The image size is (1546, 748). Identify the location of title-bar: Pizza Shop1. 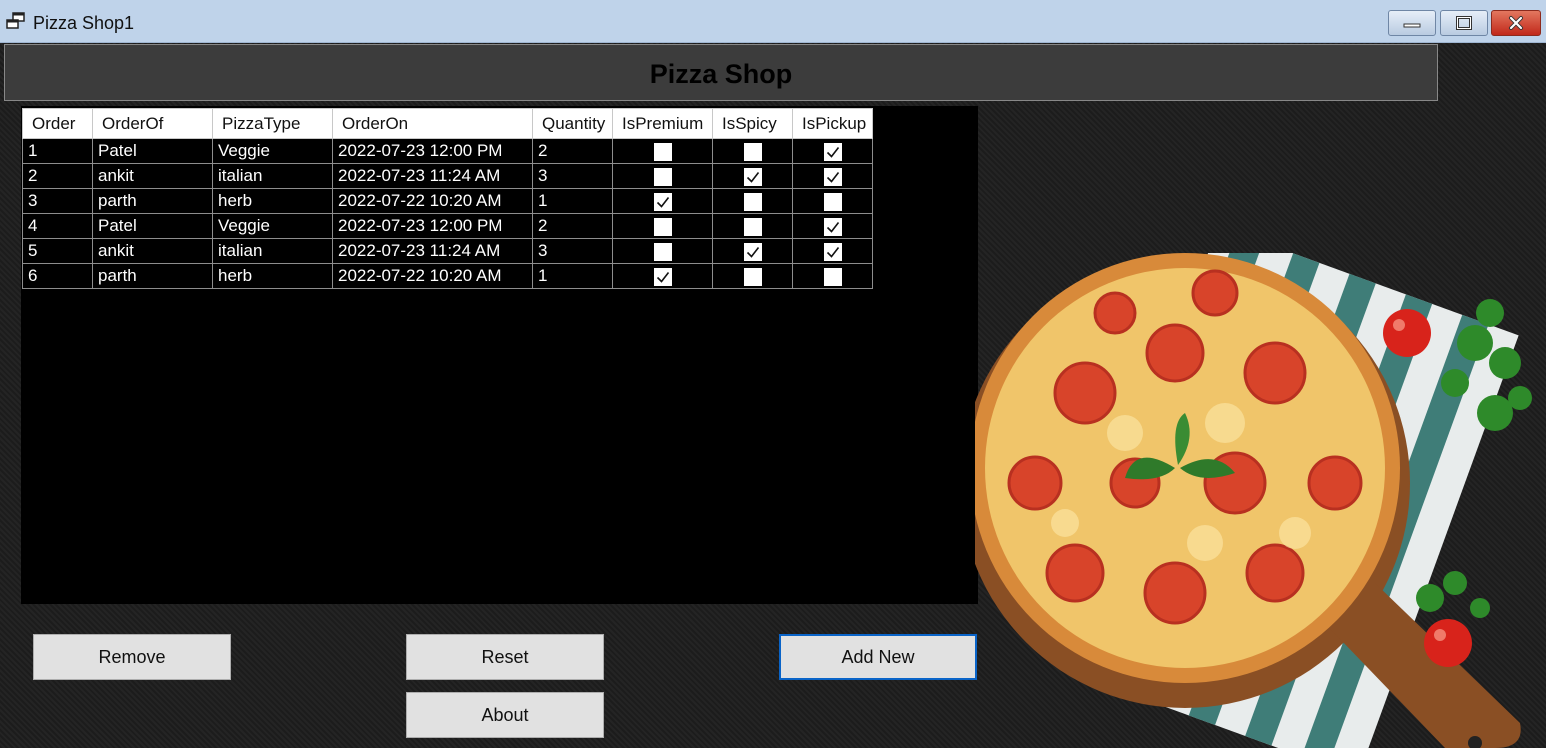
(773, 21).